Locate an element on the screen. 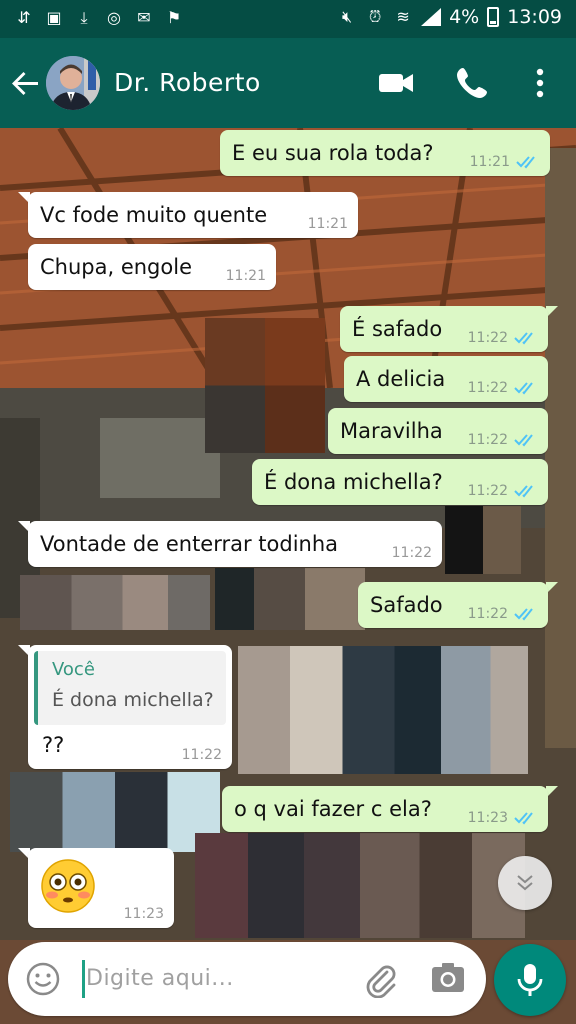  message-text: É safado is located at coordinates (397, 329).